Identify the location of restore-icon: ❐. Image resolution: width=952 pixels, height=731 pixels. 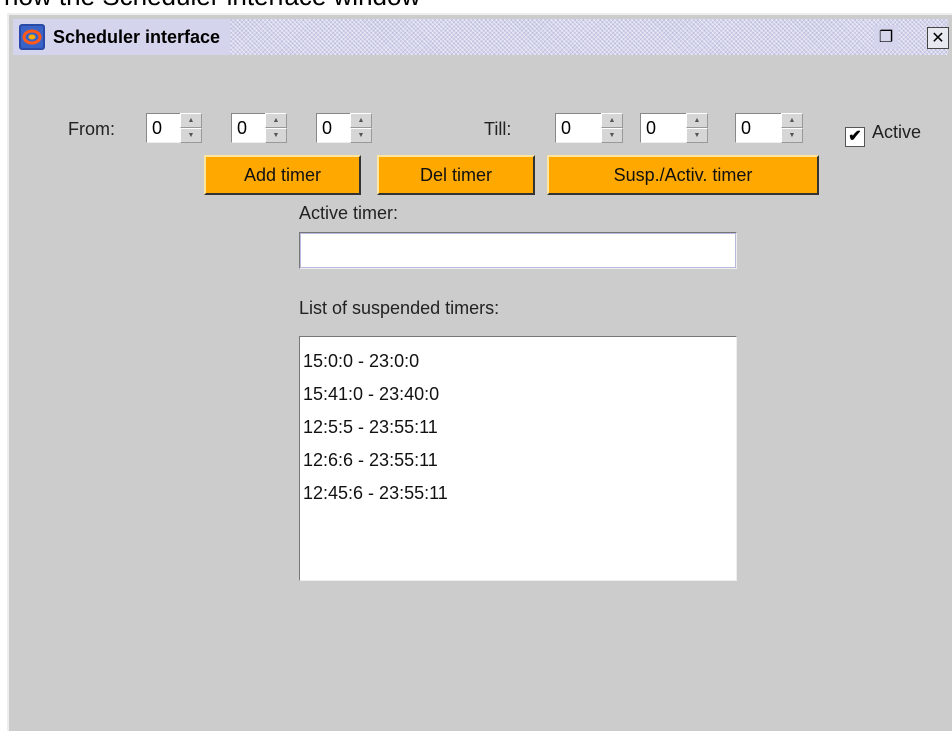
(886, 37).